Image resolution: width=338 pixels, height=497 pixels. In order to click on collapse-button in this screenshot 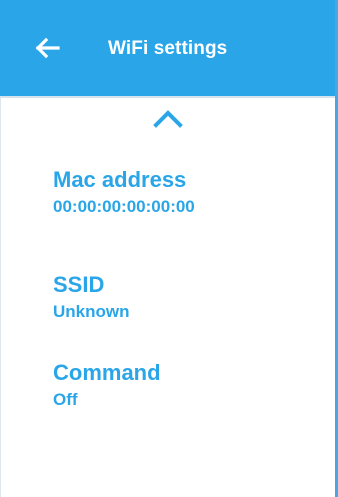, I will do `click(168, 119)`.